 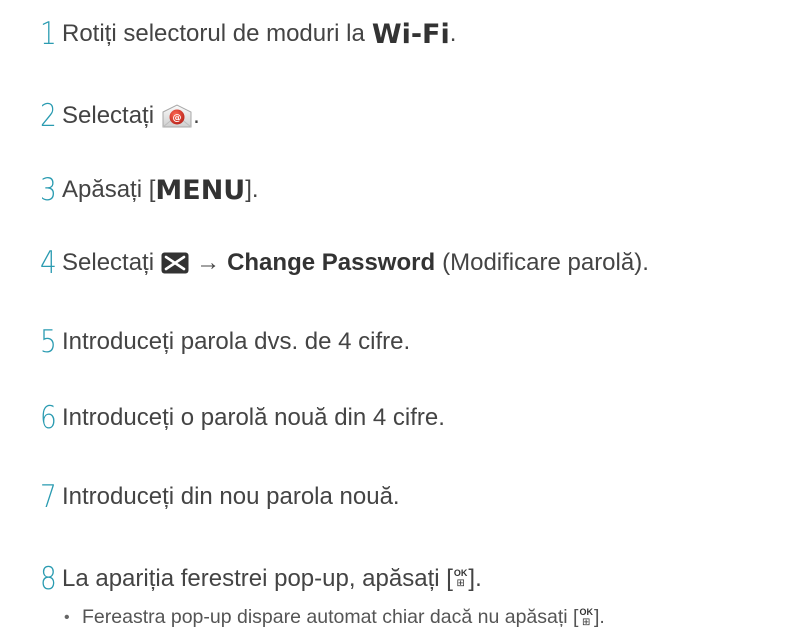 I want to click on step-text-end: (Modificare parolă)., so click(x=545, y=262).